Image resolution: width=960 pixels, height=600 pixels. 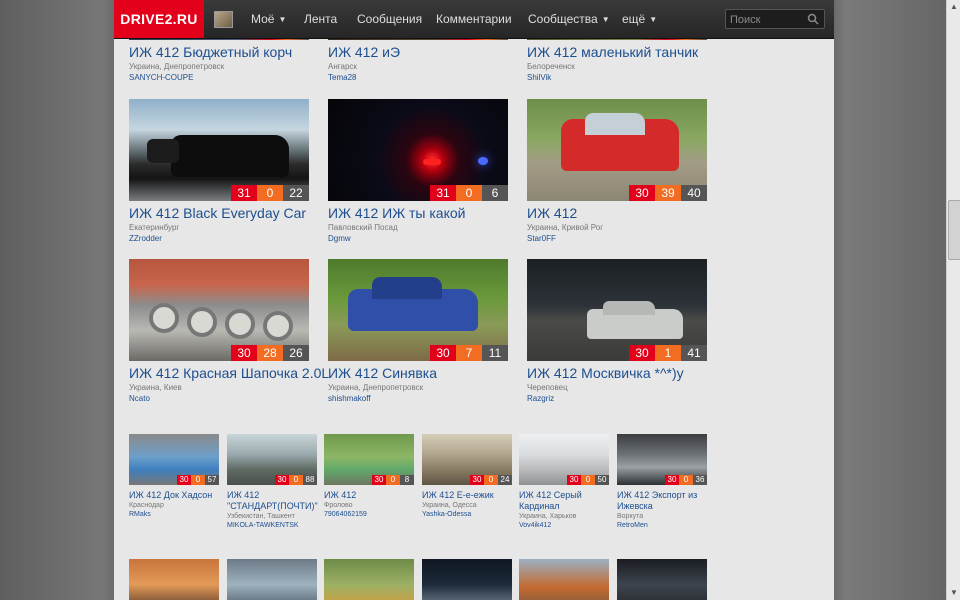 What do you see at coordinates (229, 398) in the screenshot?
I see `car-card-user: Ncato` at bounding box center [229, 398].